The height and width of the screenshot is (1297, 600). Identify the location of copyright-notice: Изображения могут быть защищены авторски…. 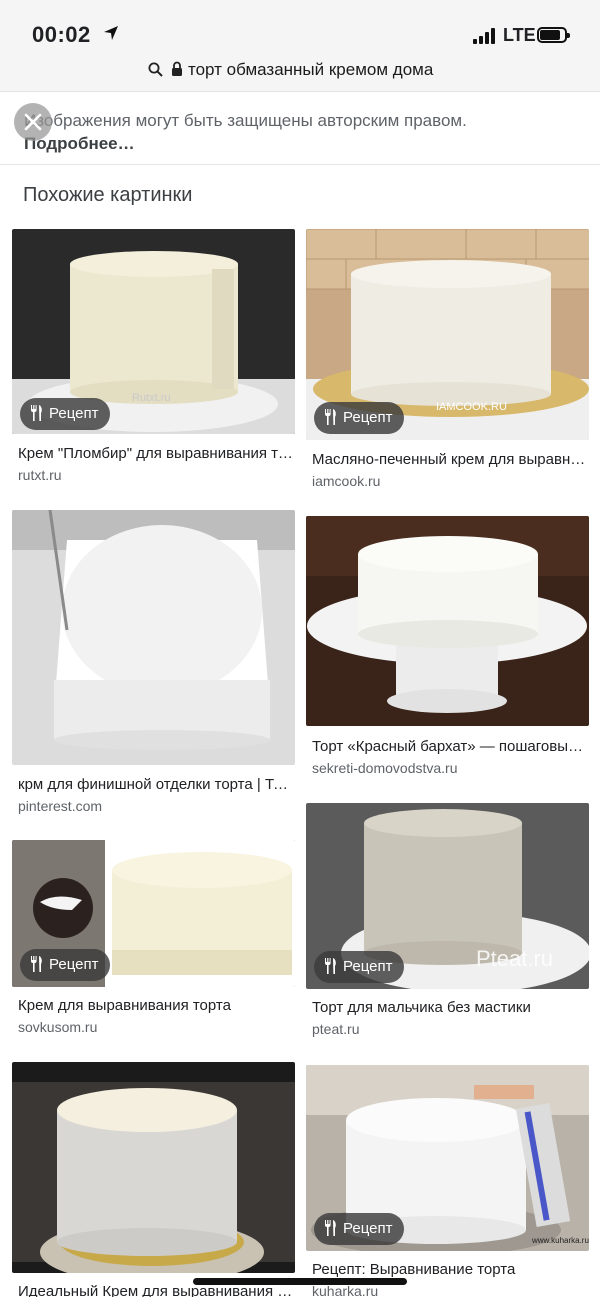
(300, 128).